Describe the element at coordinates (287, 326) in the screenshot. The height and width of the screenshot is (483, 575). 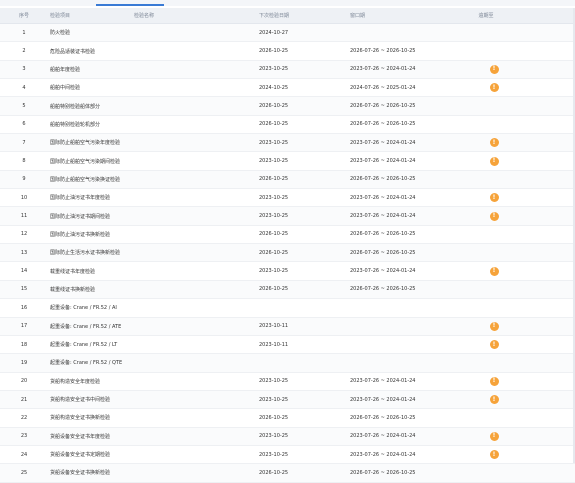
I see `table-row: 17 起重设备: Crane / FR.52 / ATE 2023-10-11!` at that location.